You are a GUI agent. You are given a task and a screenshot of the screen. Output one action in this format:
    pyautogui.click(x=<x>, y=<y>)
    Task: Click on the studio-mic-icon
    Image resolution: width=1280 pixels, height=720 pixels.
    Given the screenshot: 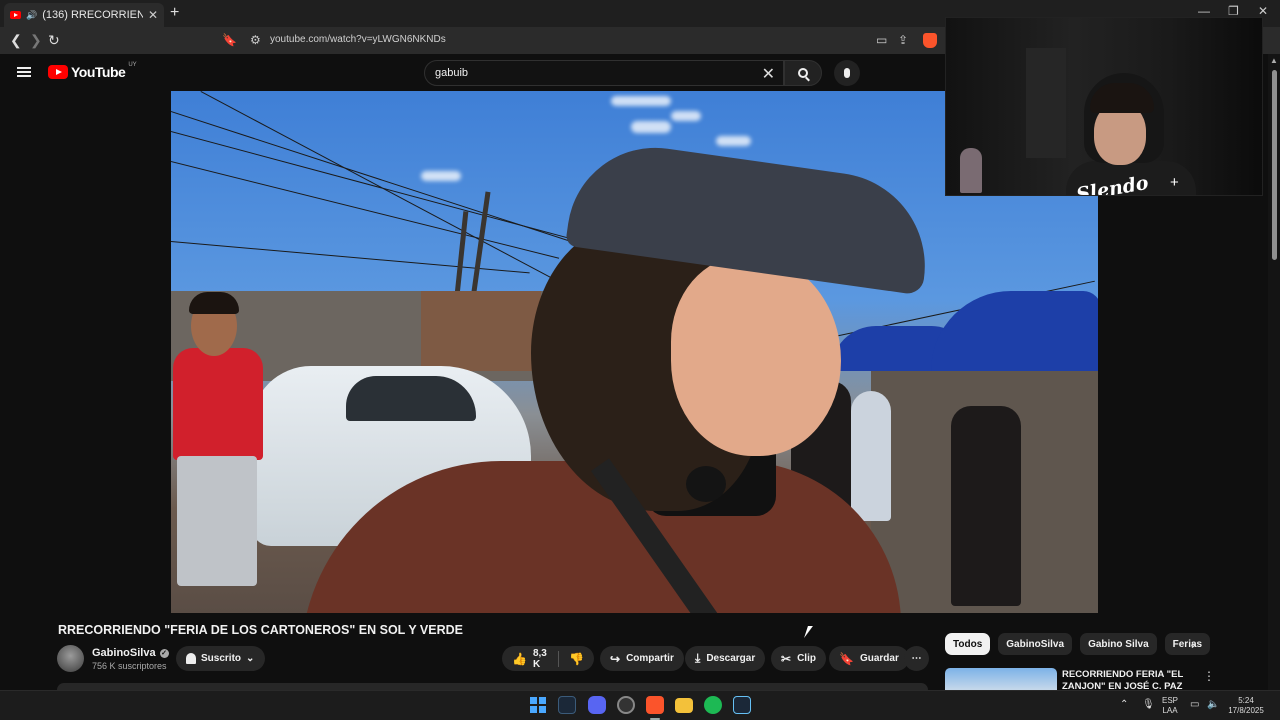 What is the action you would take?
    pyautogui.click(x=971, y=170)
    